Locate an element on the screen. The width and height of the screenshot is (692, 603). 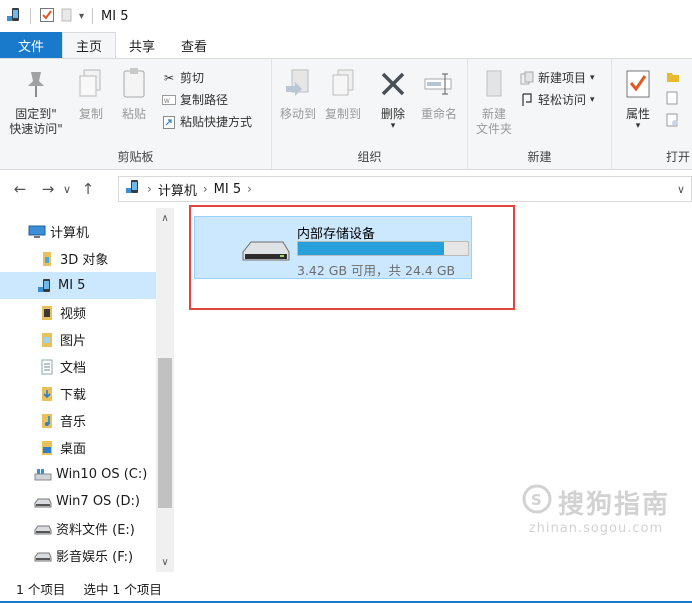
delete-dropdown-icon: ▾ is located at coordinates (393, 126).